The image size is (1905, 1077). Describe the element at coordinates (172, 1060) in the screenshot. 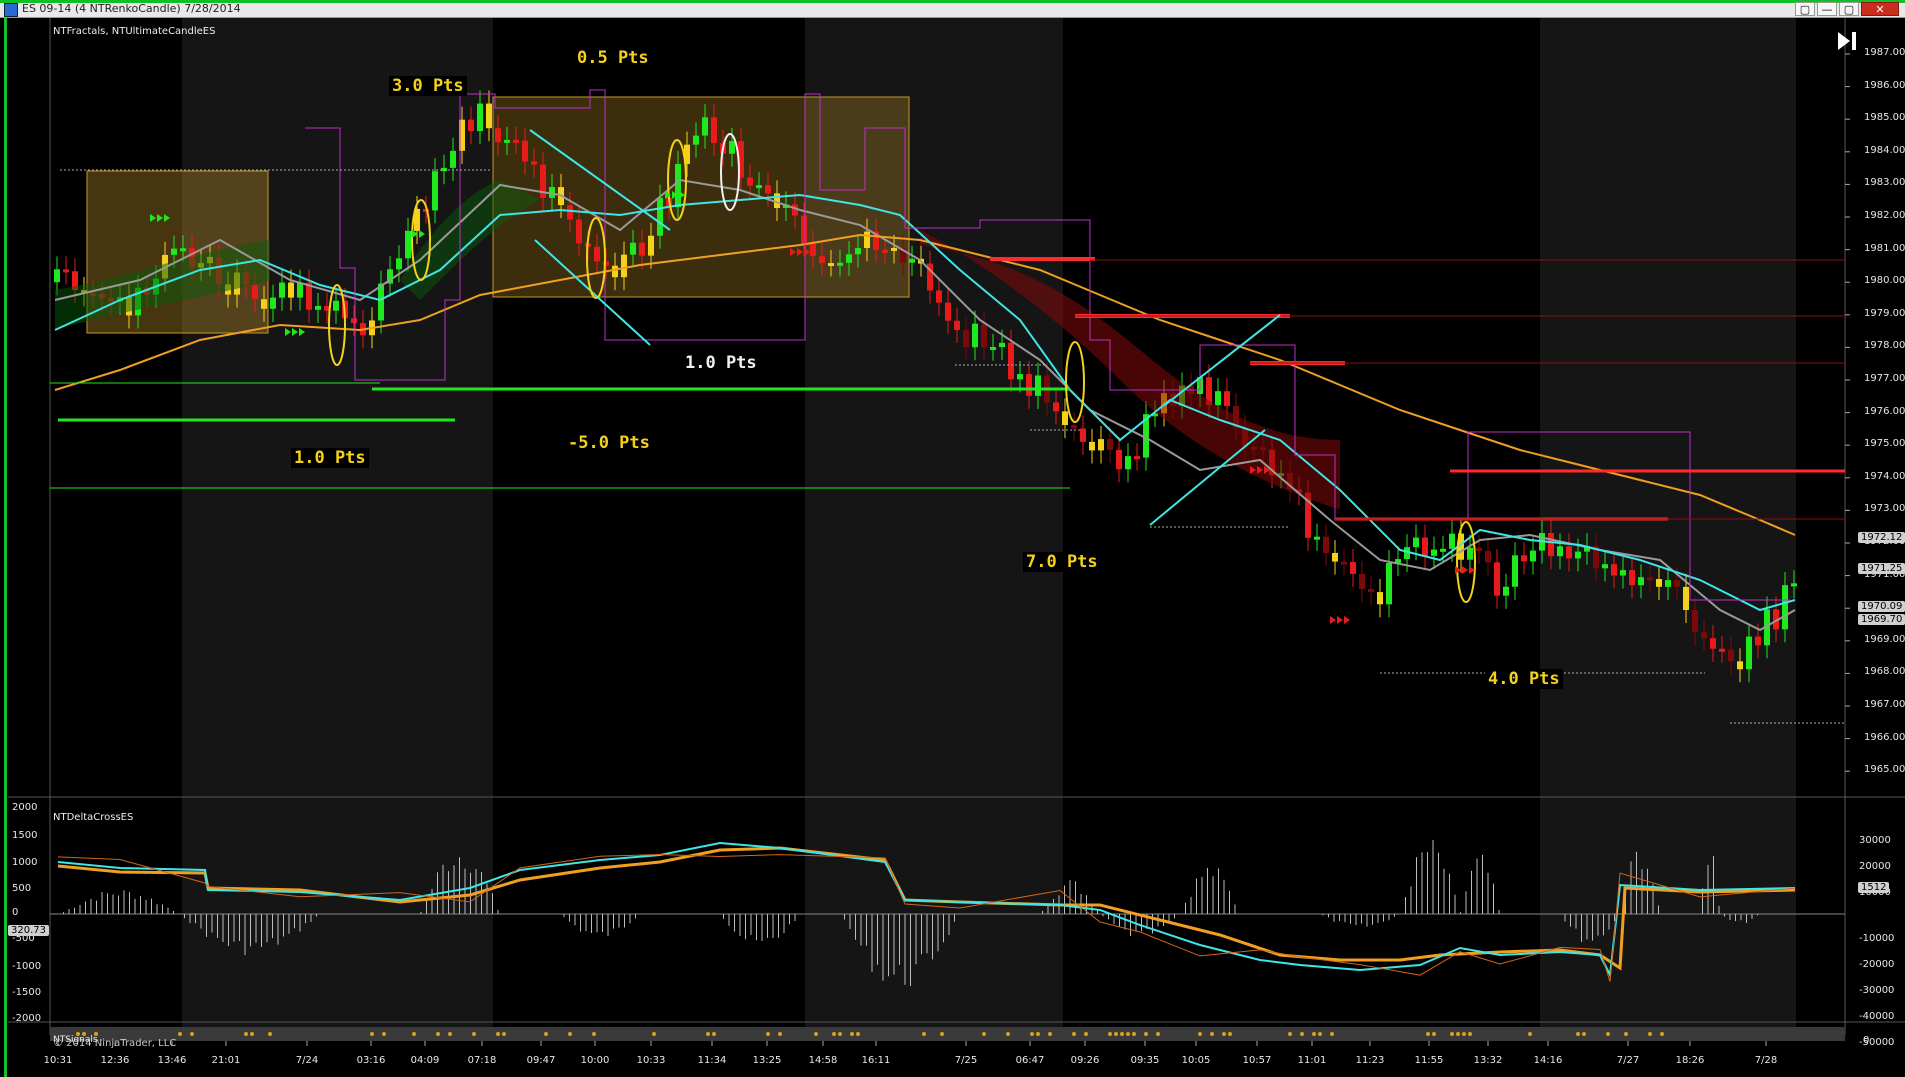

I see `time-tick-label: 13:46` at that location.